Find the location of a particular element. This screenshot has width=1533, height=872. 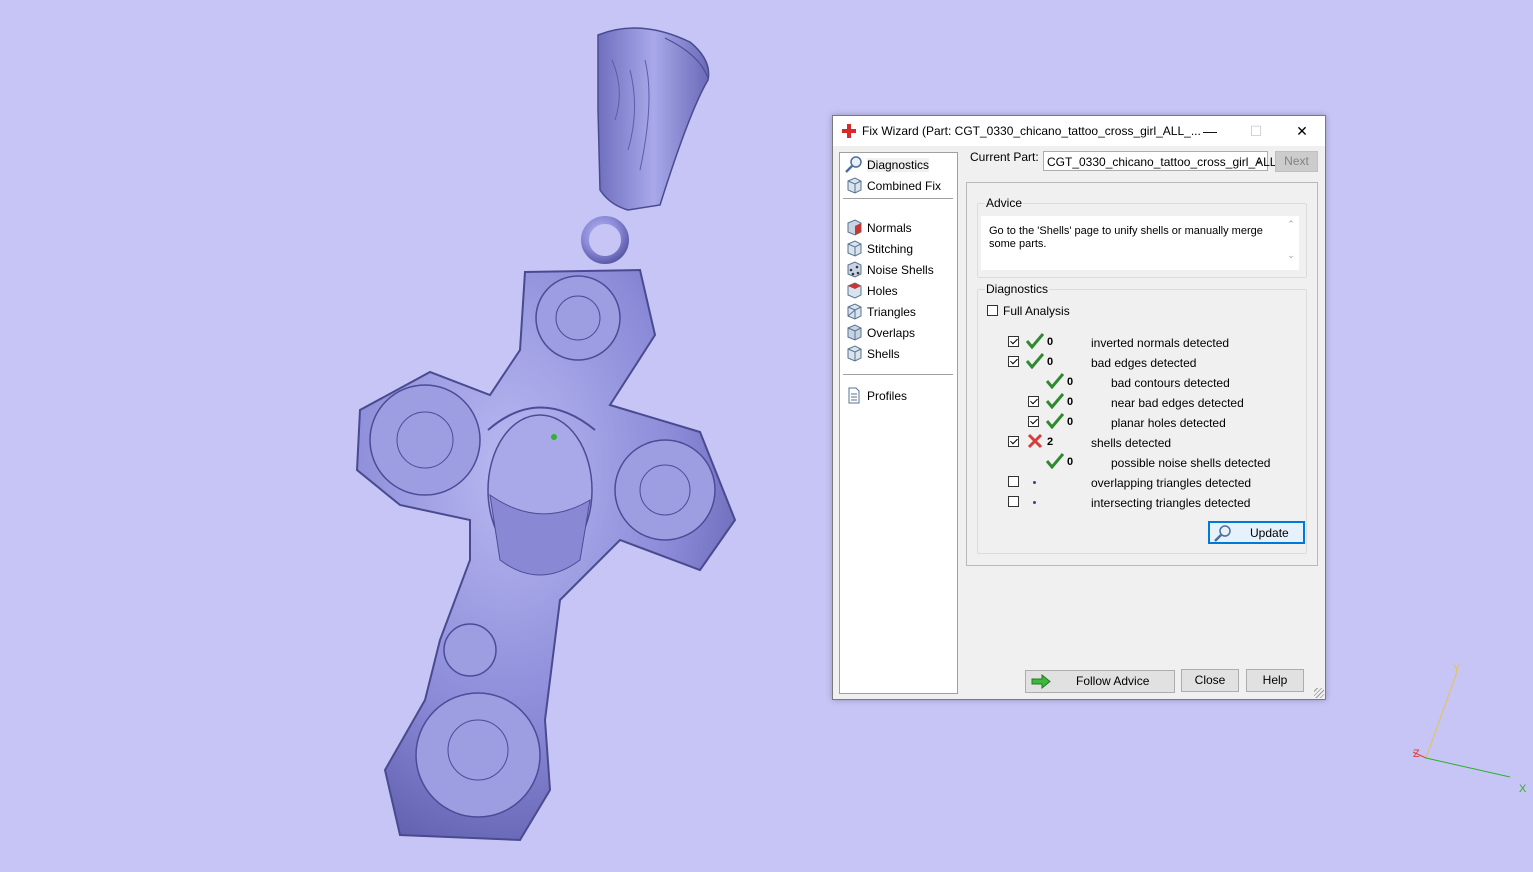

nav-label: Diagnostics is located at coordinates (898, 165).